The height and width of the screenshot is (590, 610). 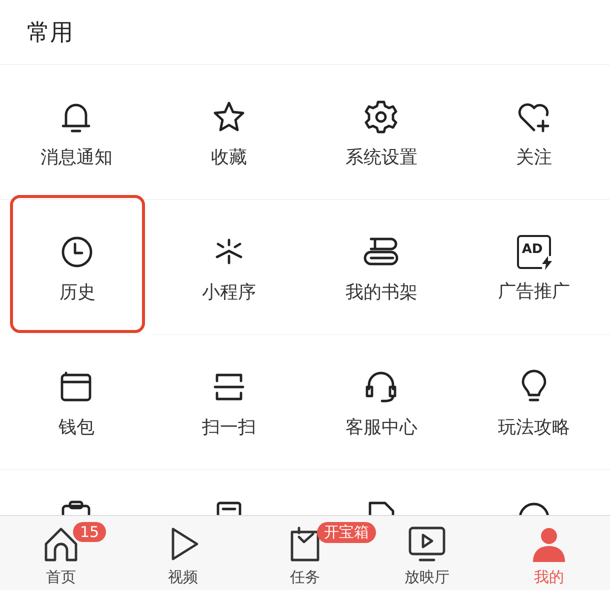 What do you see at coordinates (76, 132) in the screenshot?
I see `menu-item: 消息通知` at bounding box center [76, 132].